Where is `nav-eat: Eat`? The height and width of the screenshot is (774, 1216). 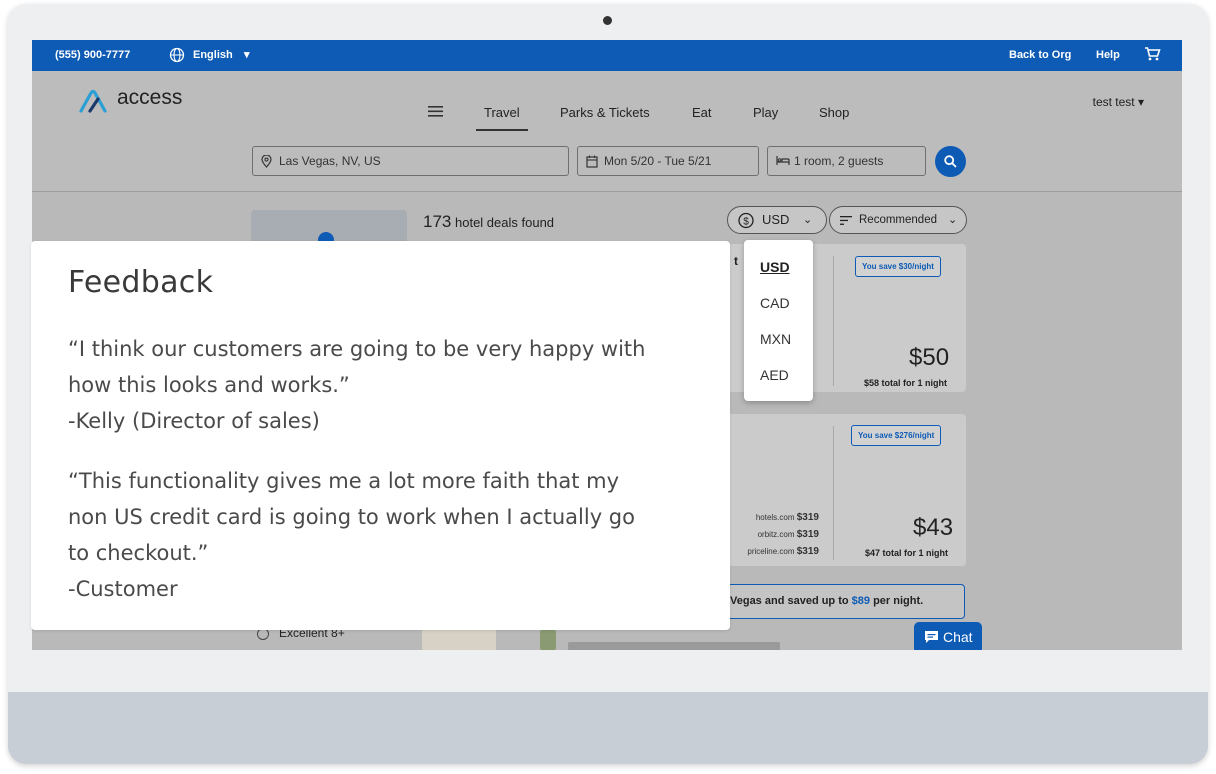
nav-eat: Eat is located at coordinates (702, 112).